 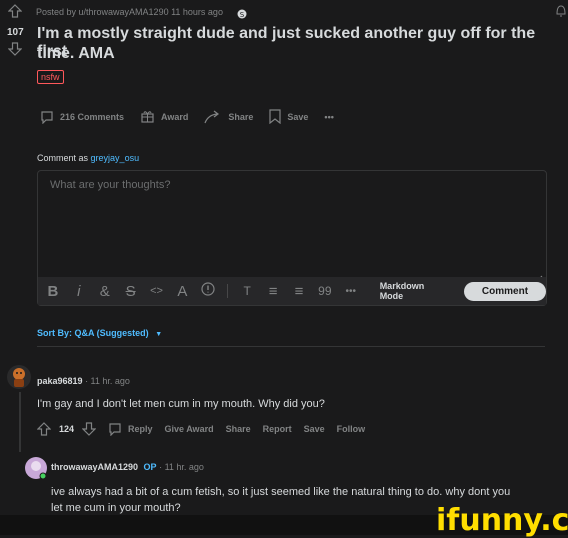 I want to click on comment-textarea: What are your thoughts?, so click(x=110, y=185).